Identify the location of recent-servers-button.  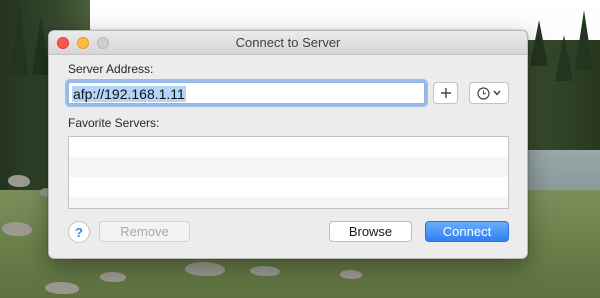
(489, 93).